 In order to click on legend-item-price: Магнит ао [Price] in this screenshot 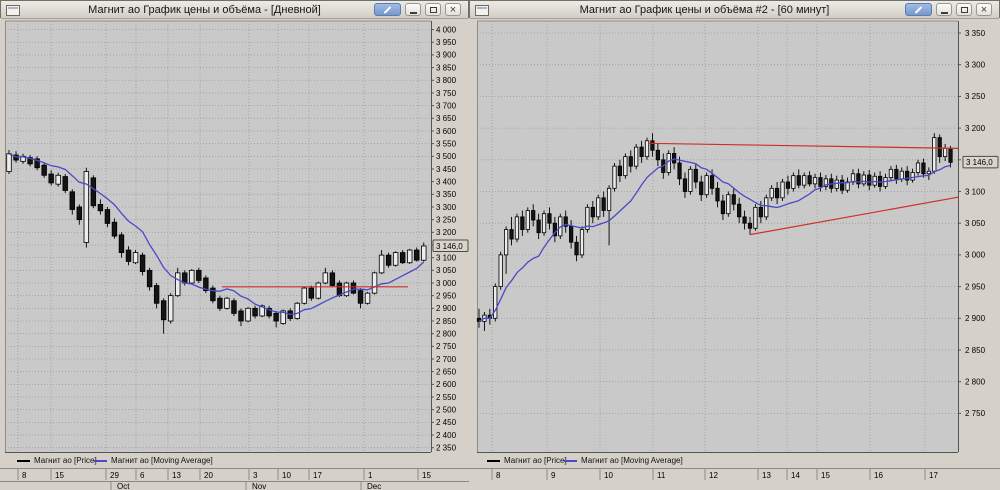, I will do `click(57, 460)`.